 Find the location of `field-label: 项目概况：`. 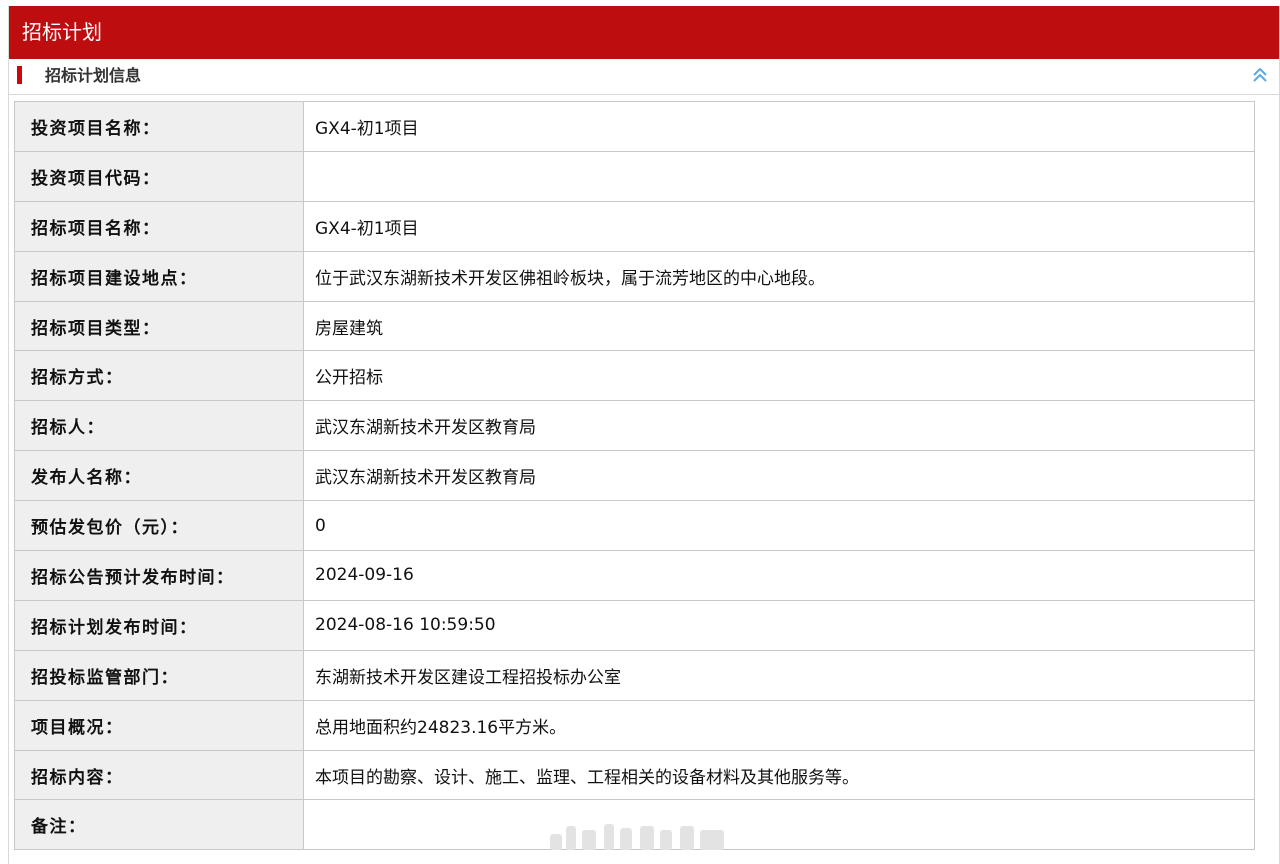

field-label: 项目概况： is located at coordinates (159, 725).